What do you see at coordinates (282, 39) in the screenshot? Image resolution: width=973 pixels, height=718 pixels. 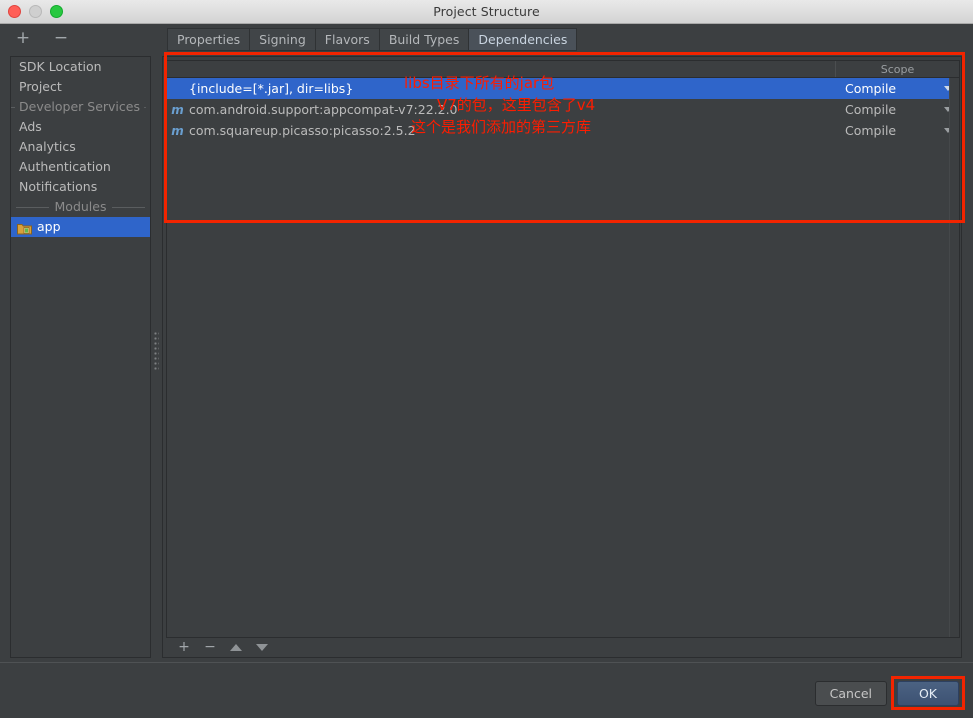 I see `tab-signing: Signing` at bounding box center [282, 39].